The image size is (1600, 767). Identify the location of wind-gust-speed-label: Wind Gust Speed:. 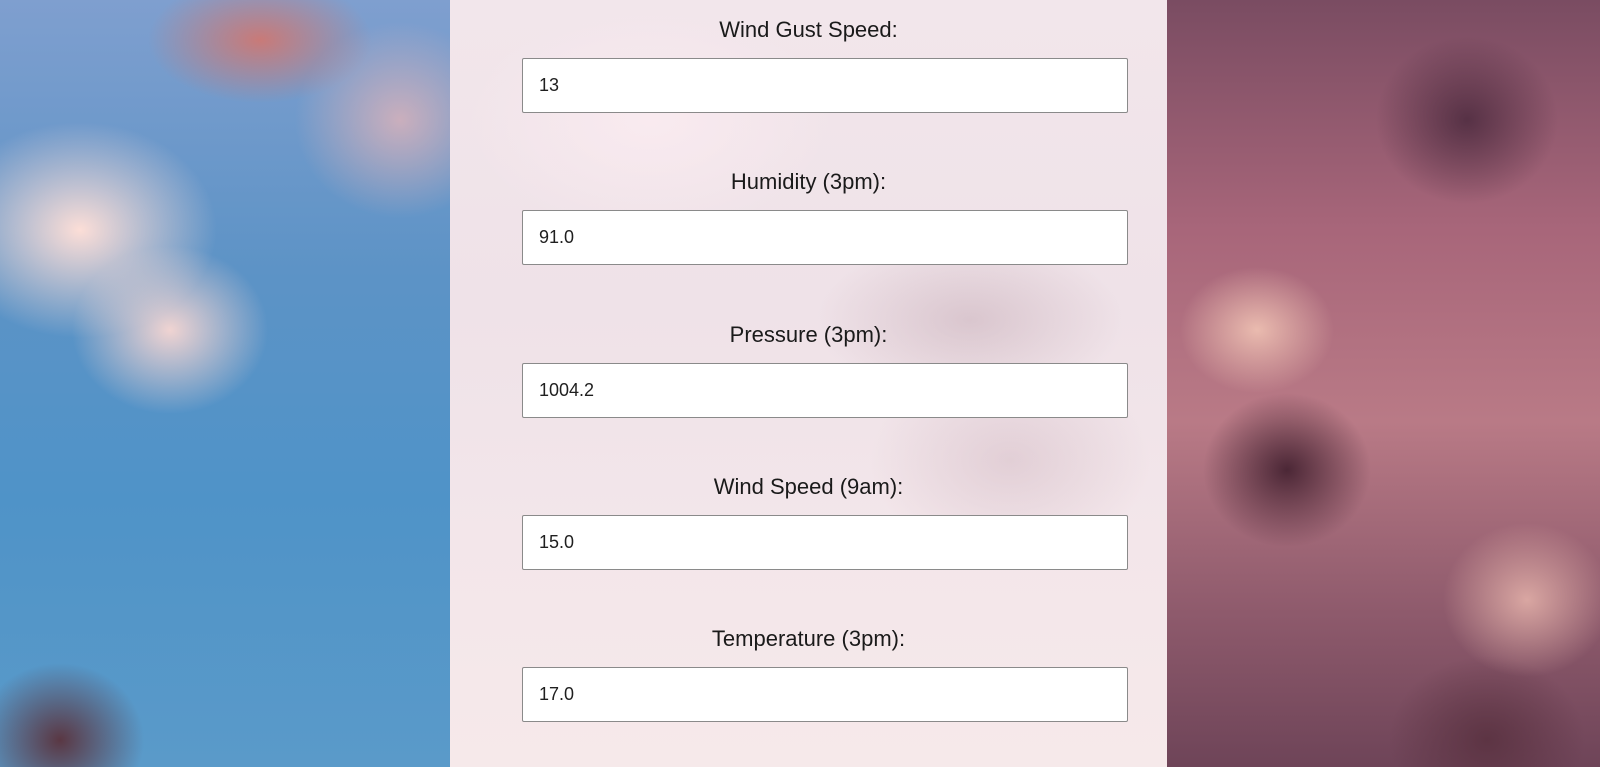
(808, 29).